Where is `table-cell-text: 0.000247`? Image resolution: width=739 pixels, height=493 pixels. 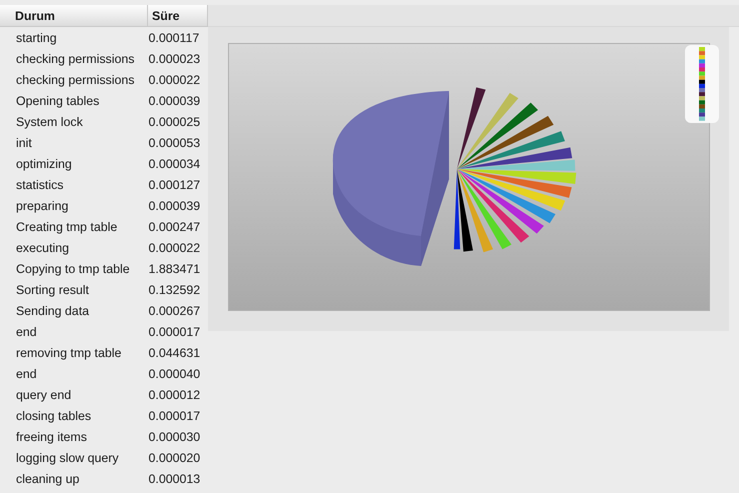
table-cell-text: 0.000247 is located at coordinates (175, 227).